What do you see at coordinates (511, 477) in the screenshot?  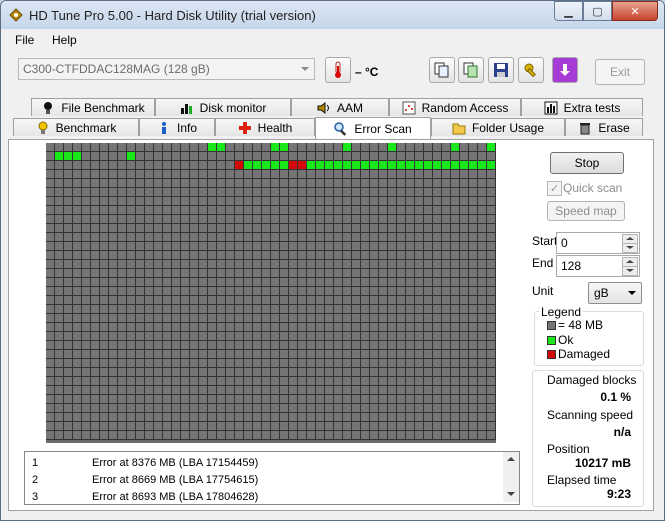 I see `error-log-scrollbar` at bounding box center [511, 477].